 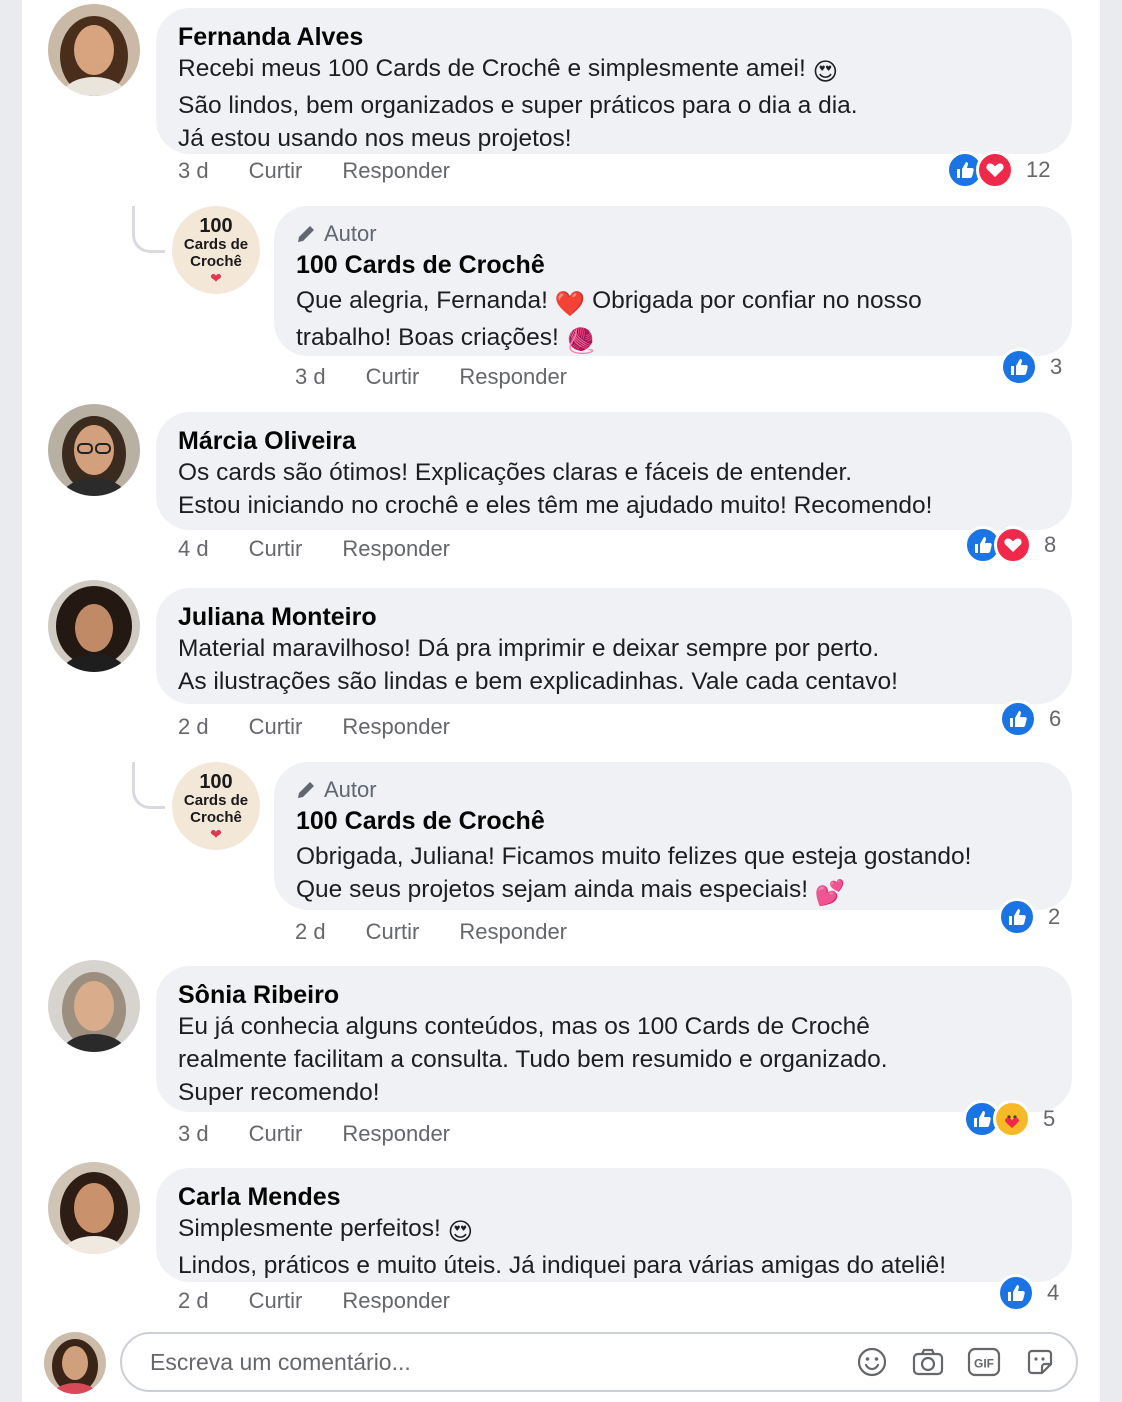 I want to click on reactions-summary: 5, so click(x=1009, y=1119).